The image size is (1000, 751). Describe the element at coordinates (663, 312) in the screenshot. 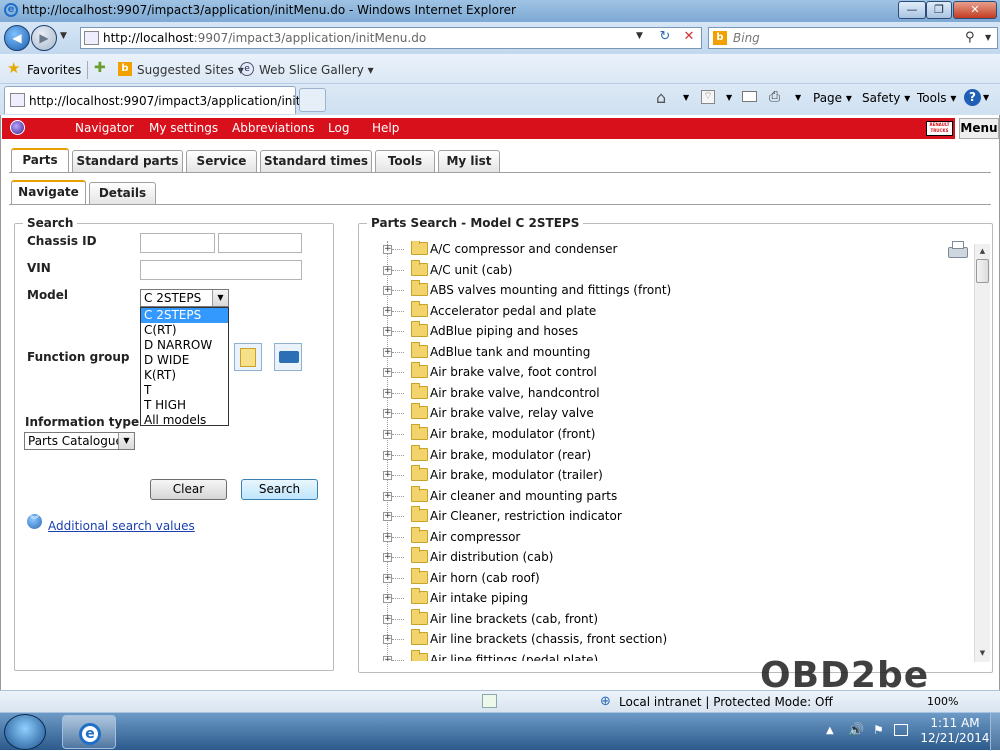

I see `tree-node: + Accelerator pedal and plate` at that location.